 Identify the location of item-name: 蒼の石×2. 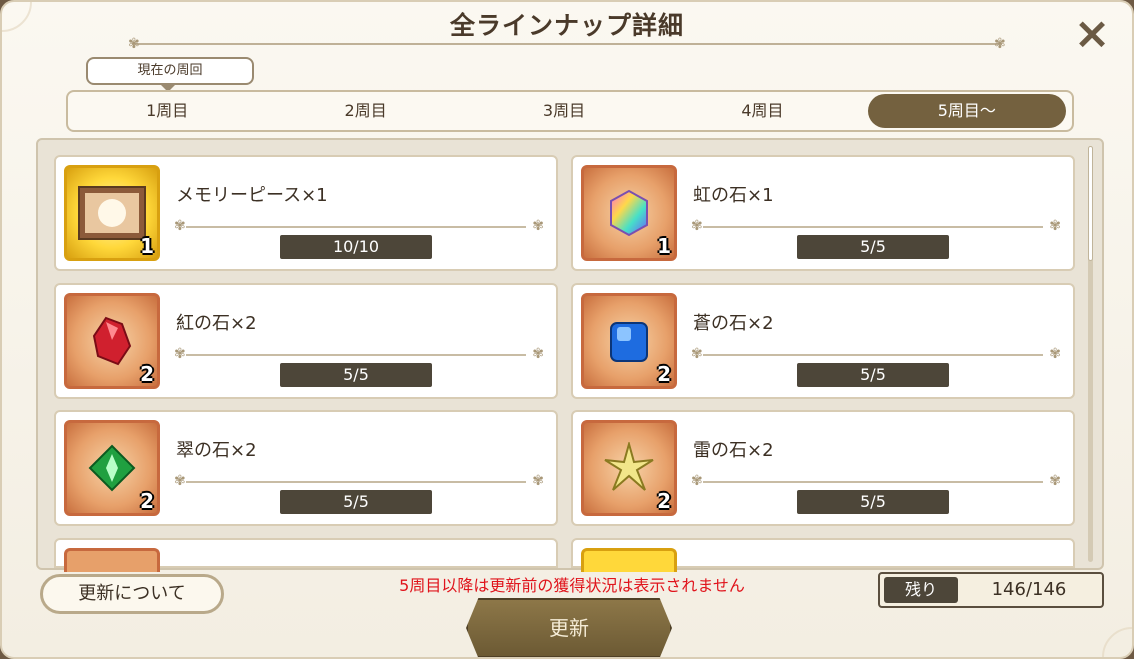
(733, 323).